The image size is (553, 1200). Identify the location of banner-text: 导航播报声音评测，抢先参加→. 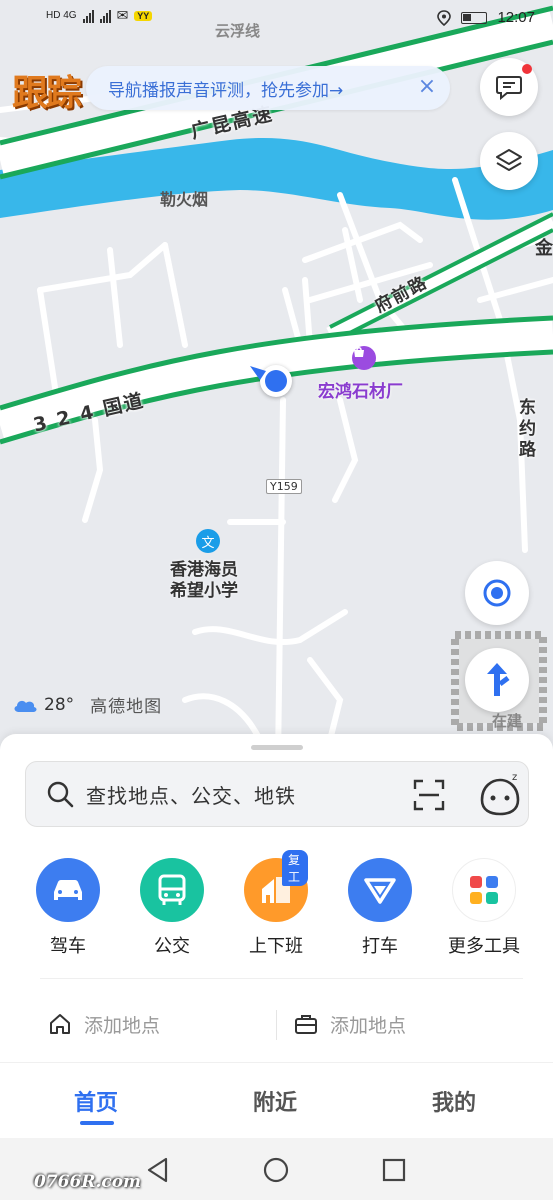
(226, 90).